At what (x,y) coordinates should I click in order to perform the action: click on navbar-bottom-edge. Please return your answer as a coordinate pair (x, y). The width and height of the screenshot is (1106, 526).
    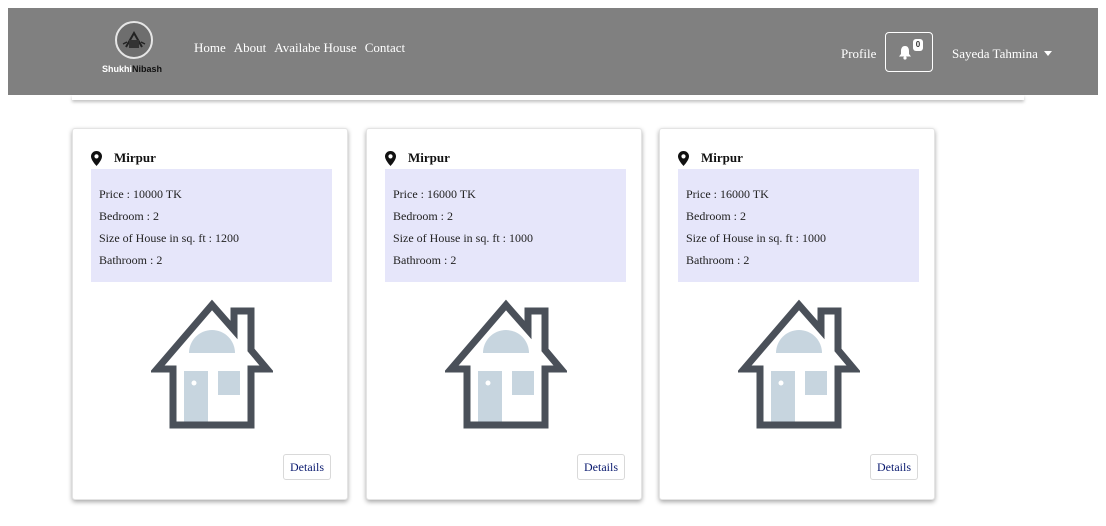
    Looking at the image, I should click on (548, 97).